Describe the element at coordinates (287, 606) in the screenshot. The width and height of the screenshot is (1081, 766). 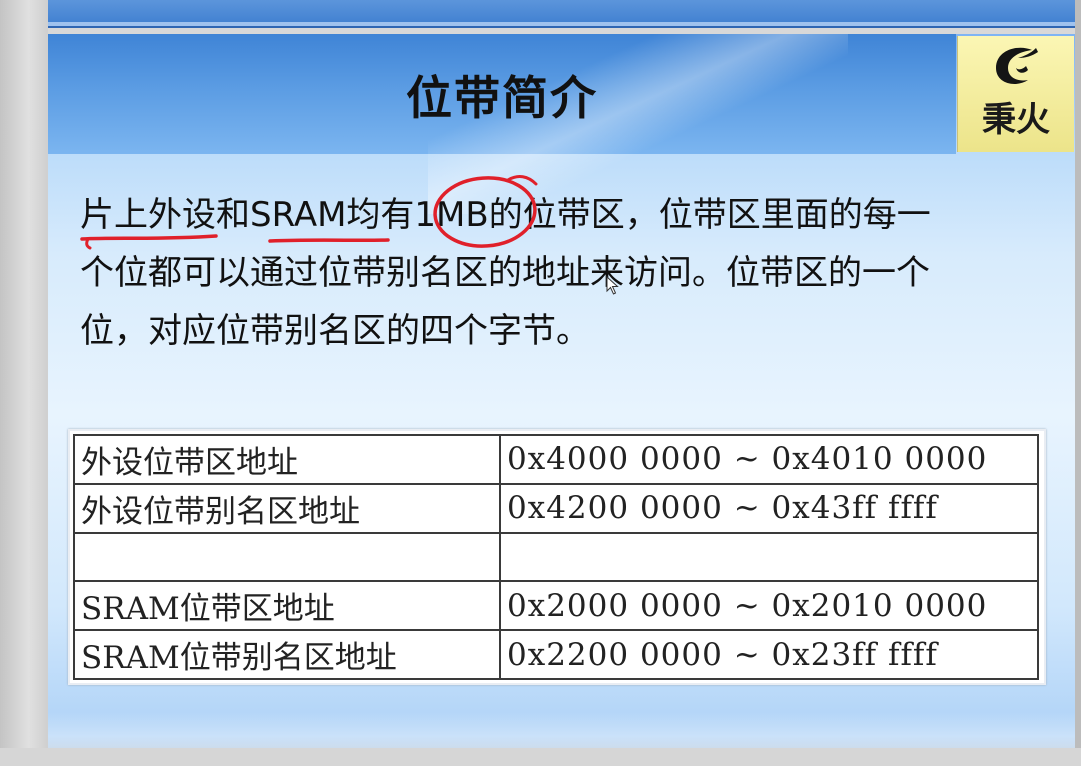
I see `row-label: SRAM位带区地址` at that location.